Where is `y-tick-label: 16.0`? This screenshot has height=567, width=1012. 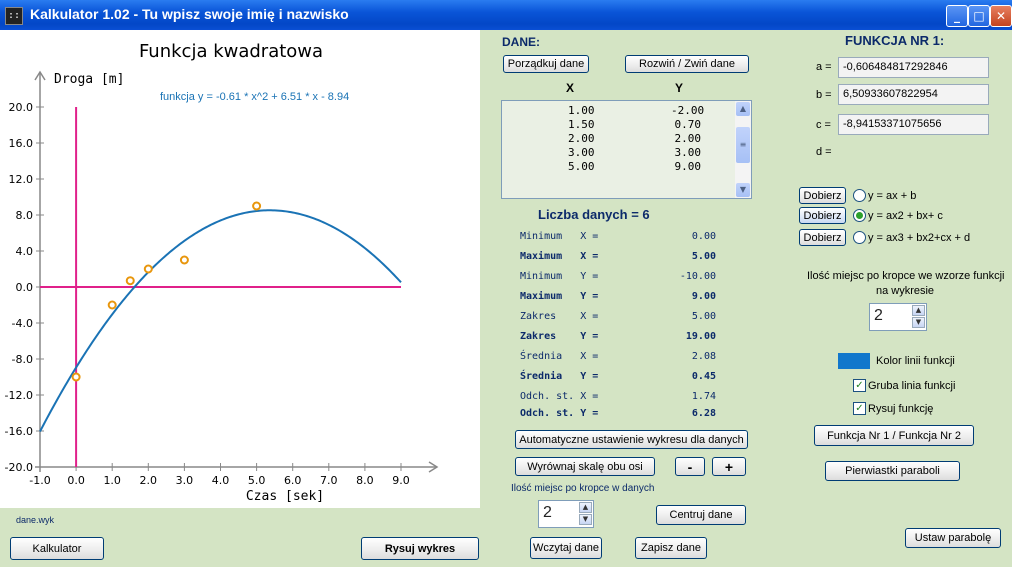 y-tick-label: 16.0 is located at coordinates (21, 143).